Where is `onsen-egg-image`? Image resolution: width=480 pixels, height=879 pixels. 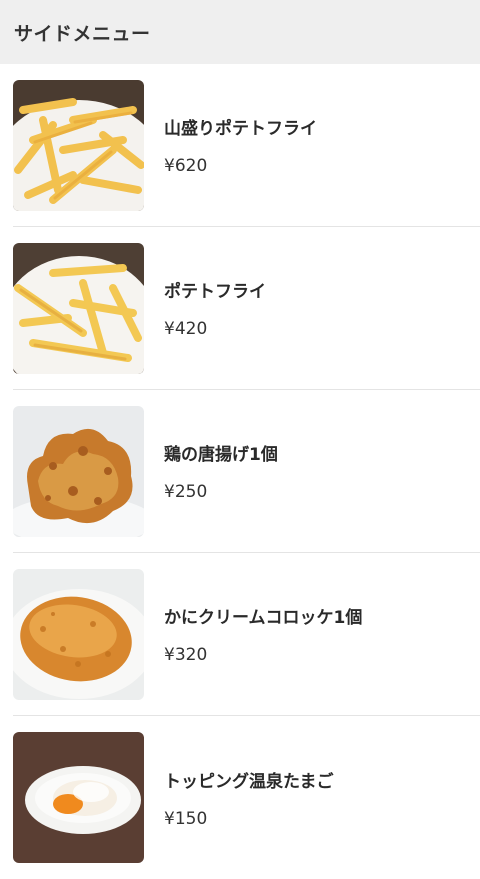 onsen-egg-image is located at coordinates (78, 797).